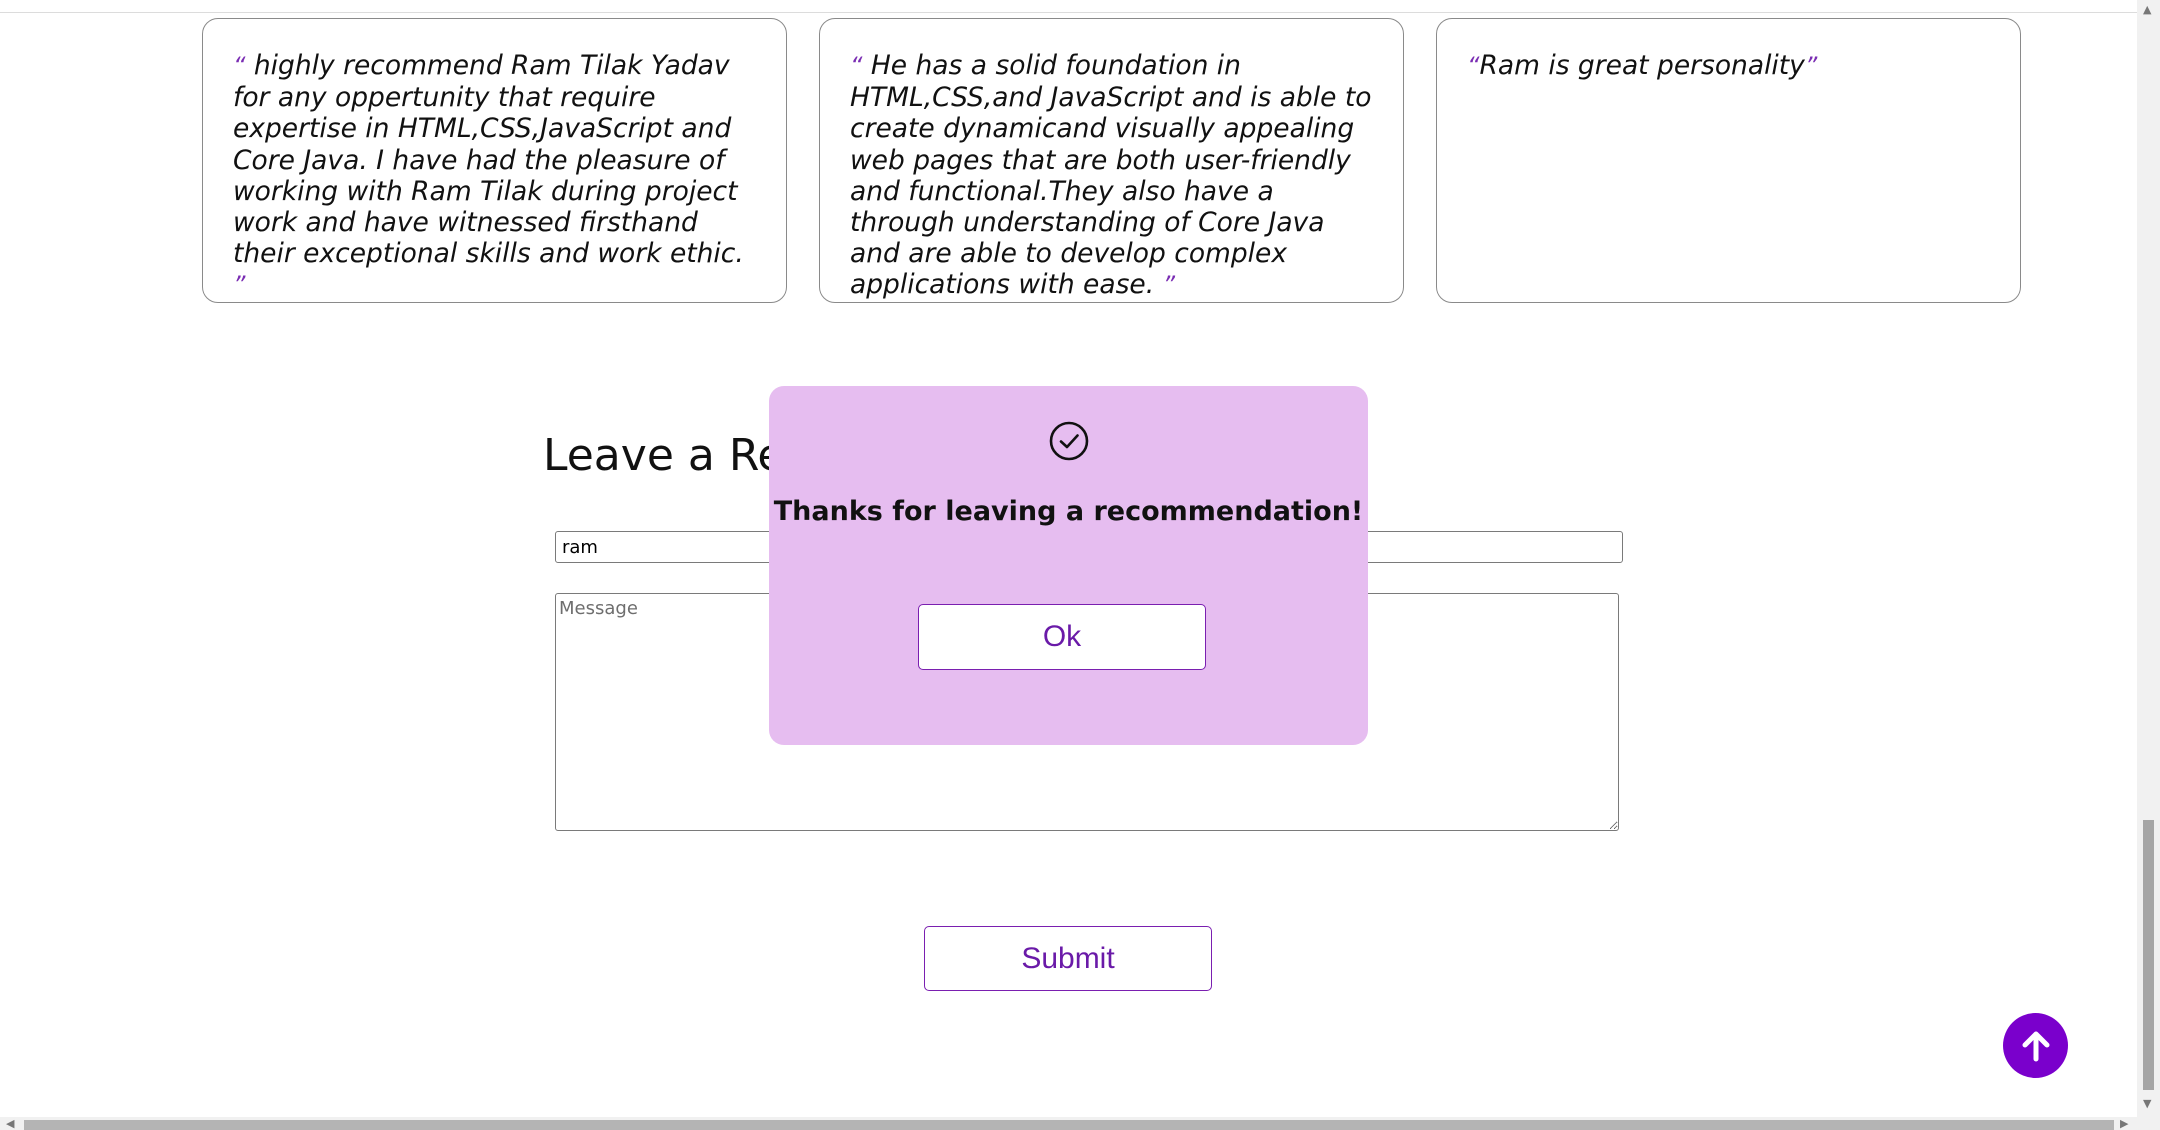 This screenshot has width=2160, height=1130. I want to click on scroll-up-arrow-icon: ▲, so click(2147, 9).